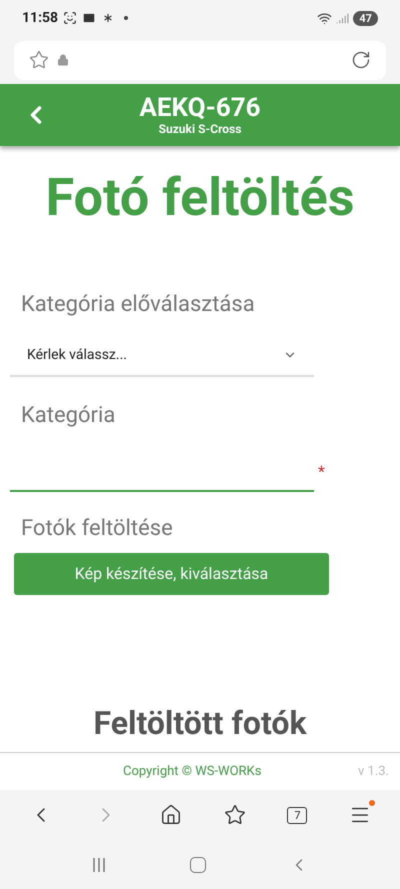 The height and width of the screenshot is (889, 400). What do you see at coordinates (324, 18) in the screenshot?
I see `wifi-icon` at bounding box center [324, 18].